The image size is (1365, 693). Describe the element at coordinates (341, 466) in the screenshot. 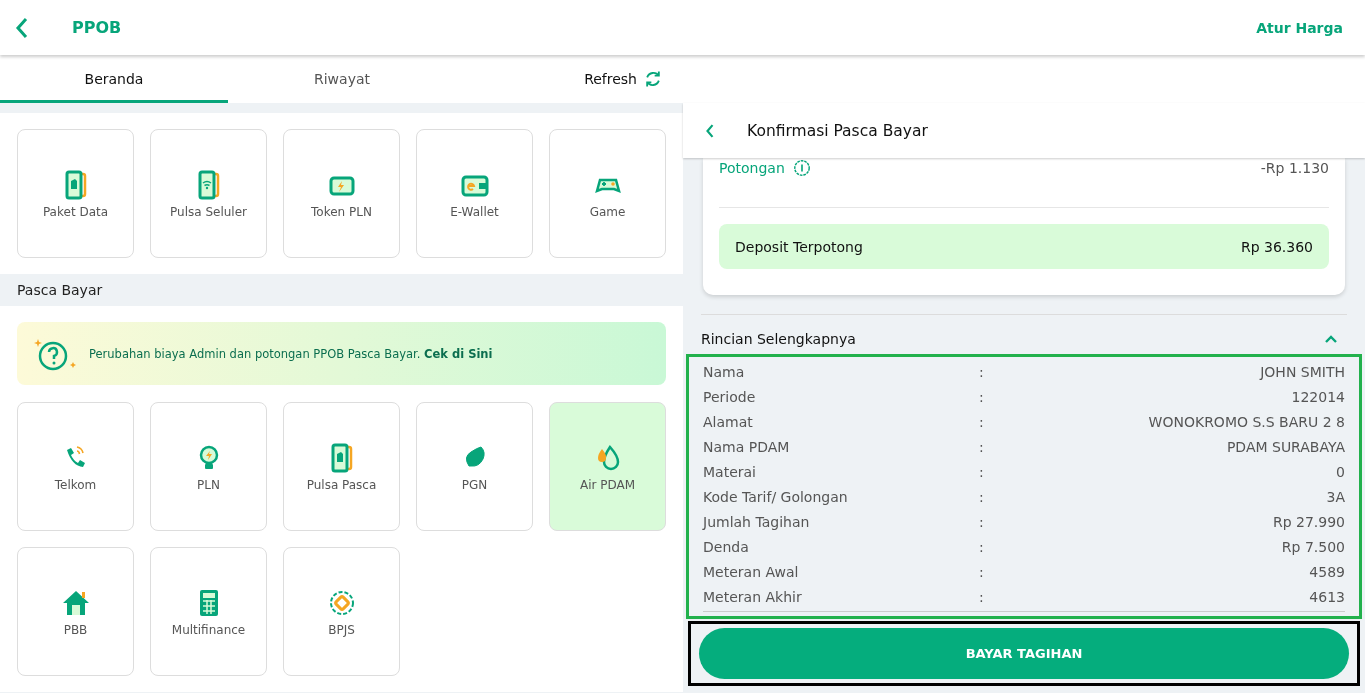

I see `service-tile: Pulsa Pasca` at that location.